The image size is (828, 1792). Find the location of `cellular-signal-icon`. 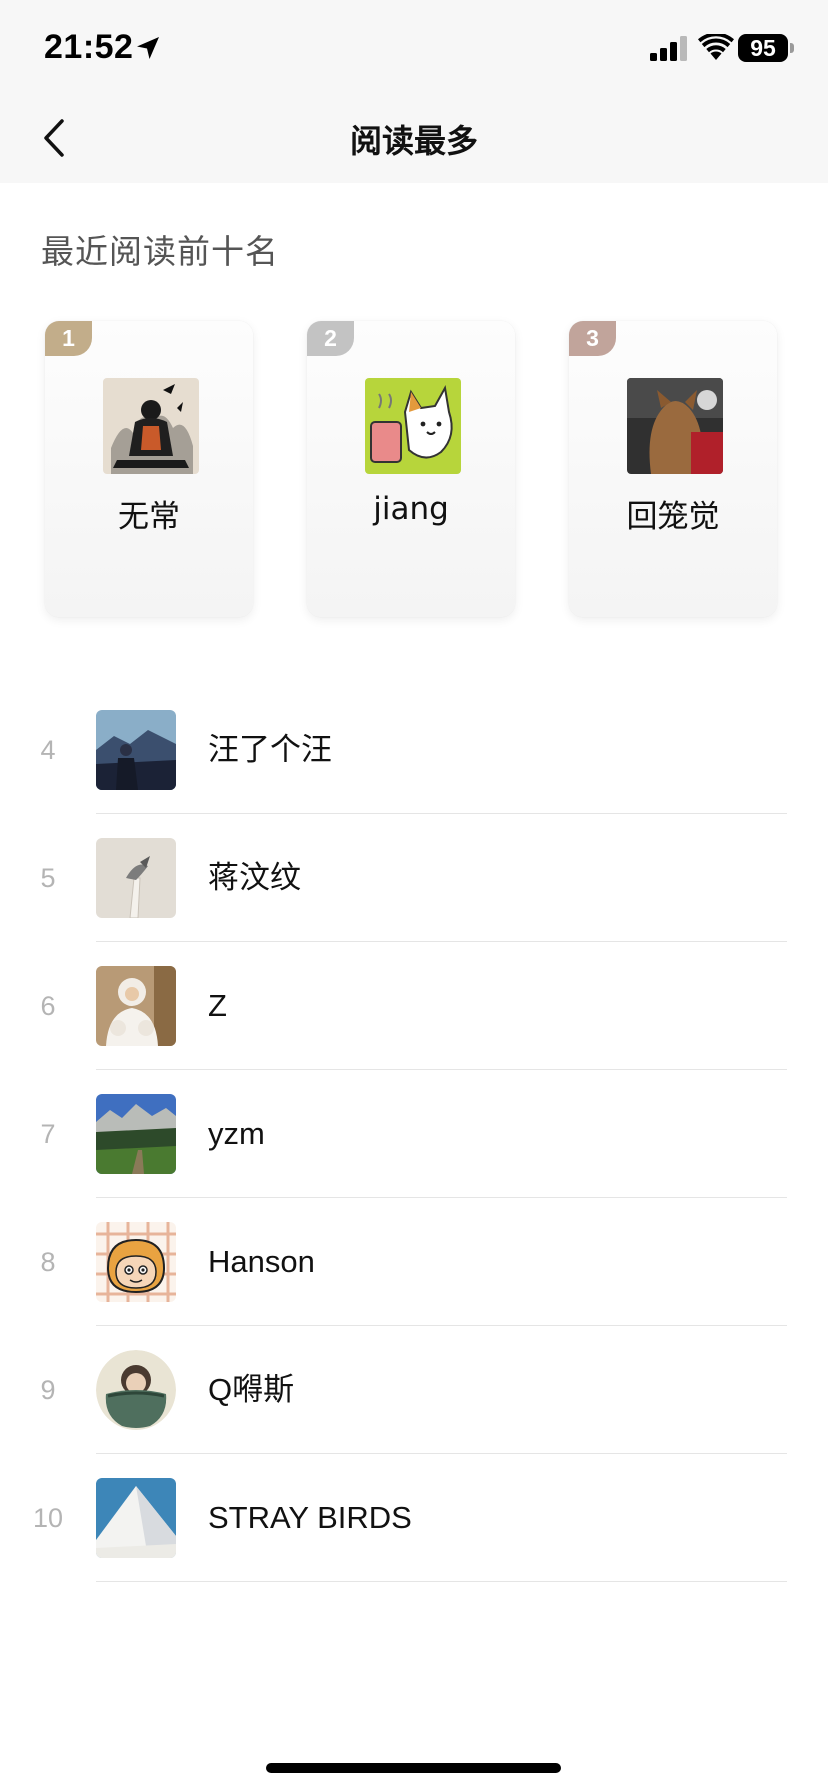

cellular-signal-icon is located at coordinates (669, 49).